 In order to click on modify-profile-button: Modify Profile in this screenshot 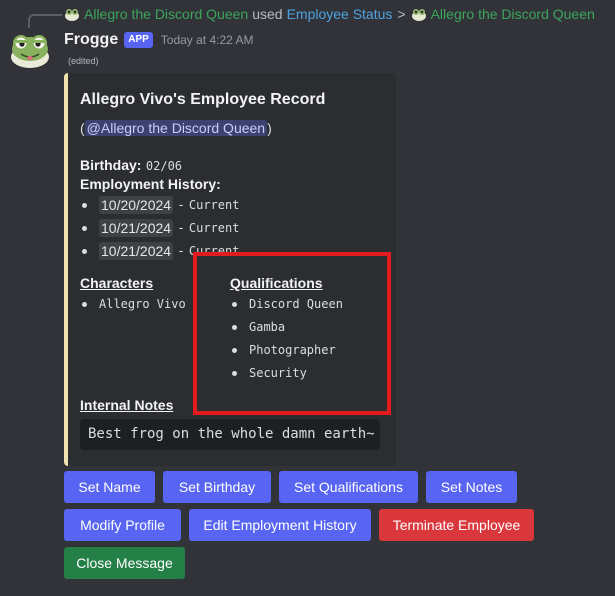, I will do `click(122, 525)`.